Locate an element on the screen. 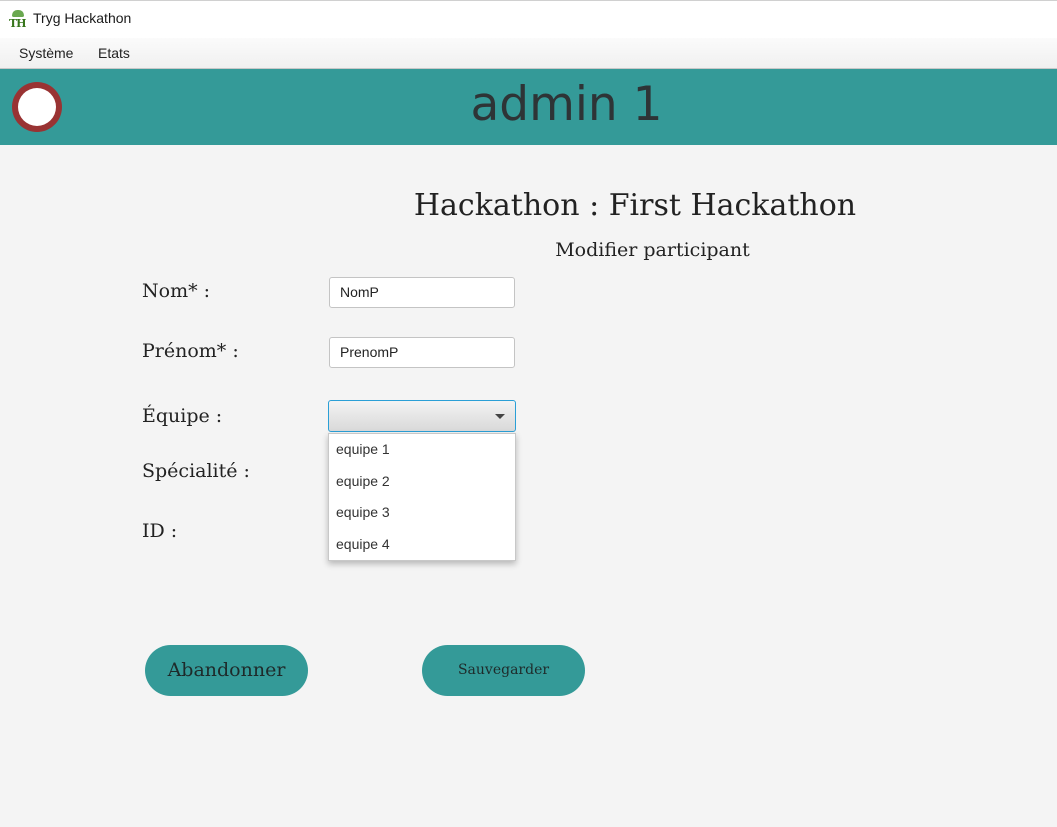 The image size is (1057, 827). dropdown-option-equipe-2: equipe 2 is located at coordinates (422, 482).